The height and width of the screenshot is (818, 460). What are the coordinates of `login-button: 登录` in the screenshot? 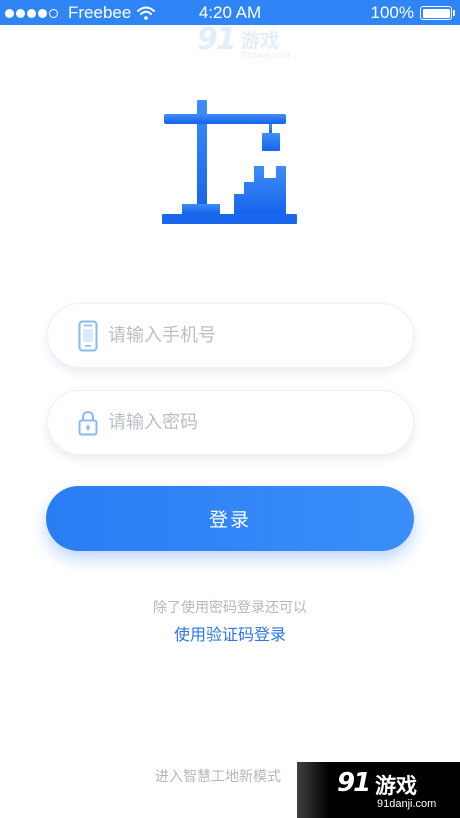 It's located at (230, 518).